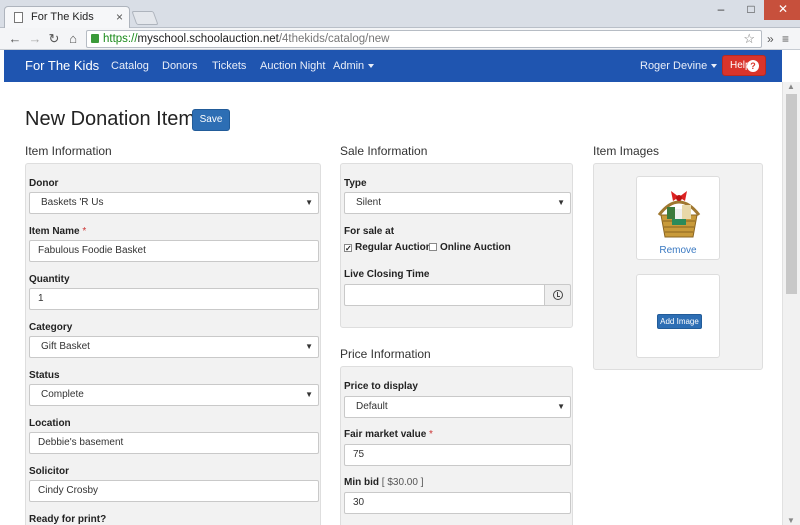  I want to click on remove-image-link: Remove, so click(678, 250).